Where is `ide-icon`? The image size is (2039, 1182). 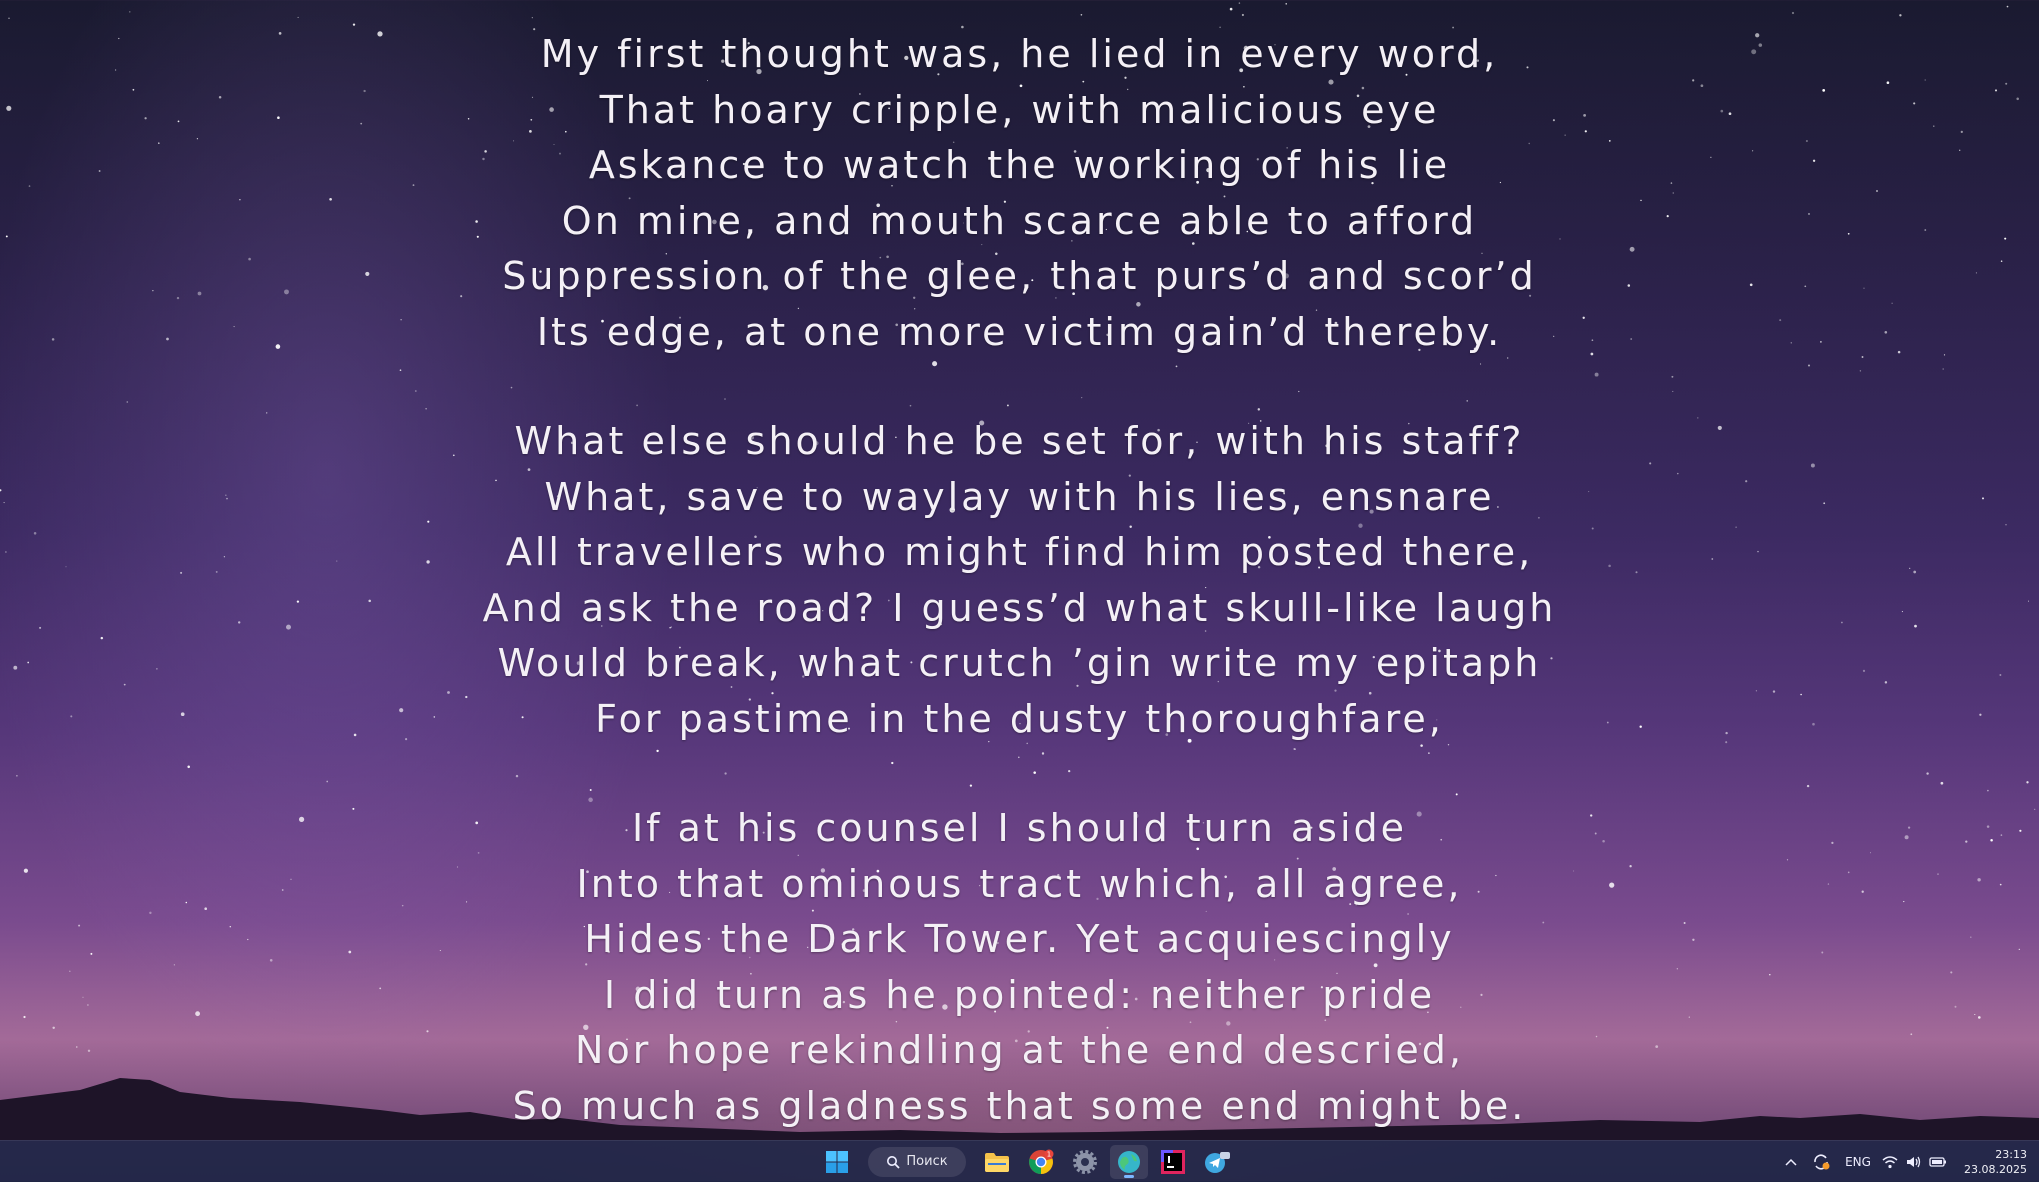 ide-icon is located at coordinates (1173, 1161).